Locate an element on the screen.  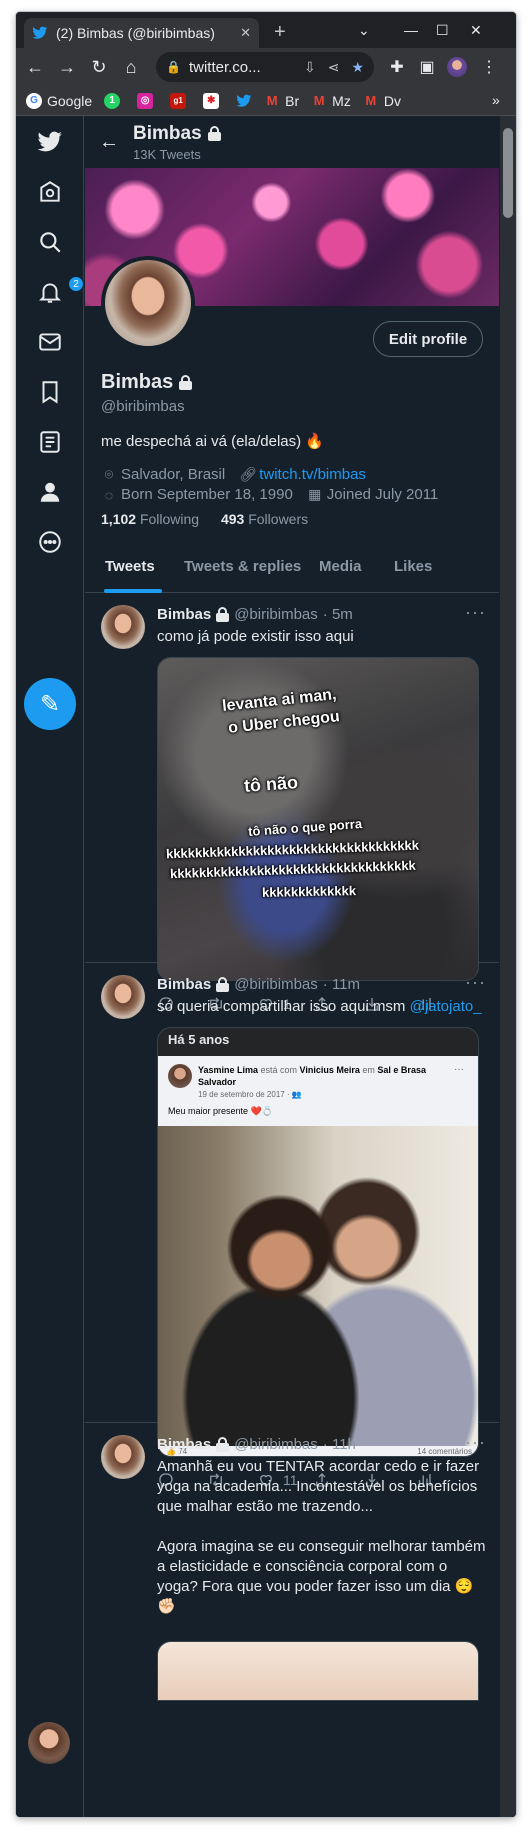
install-icon: ⇩ is located at coordinates (310, 67).